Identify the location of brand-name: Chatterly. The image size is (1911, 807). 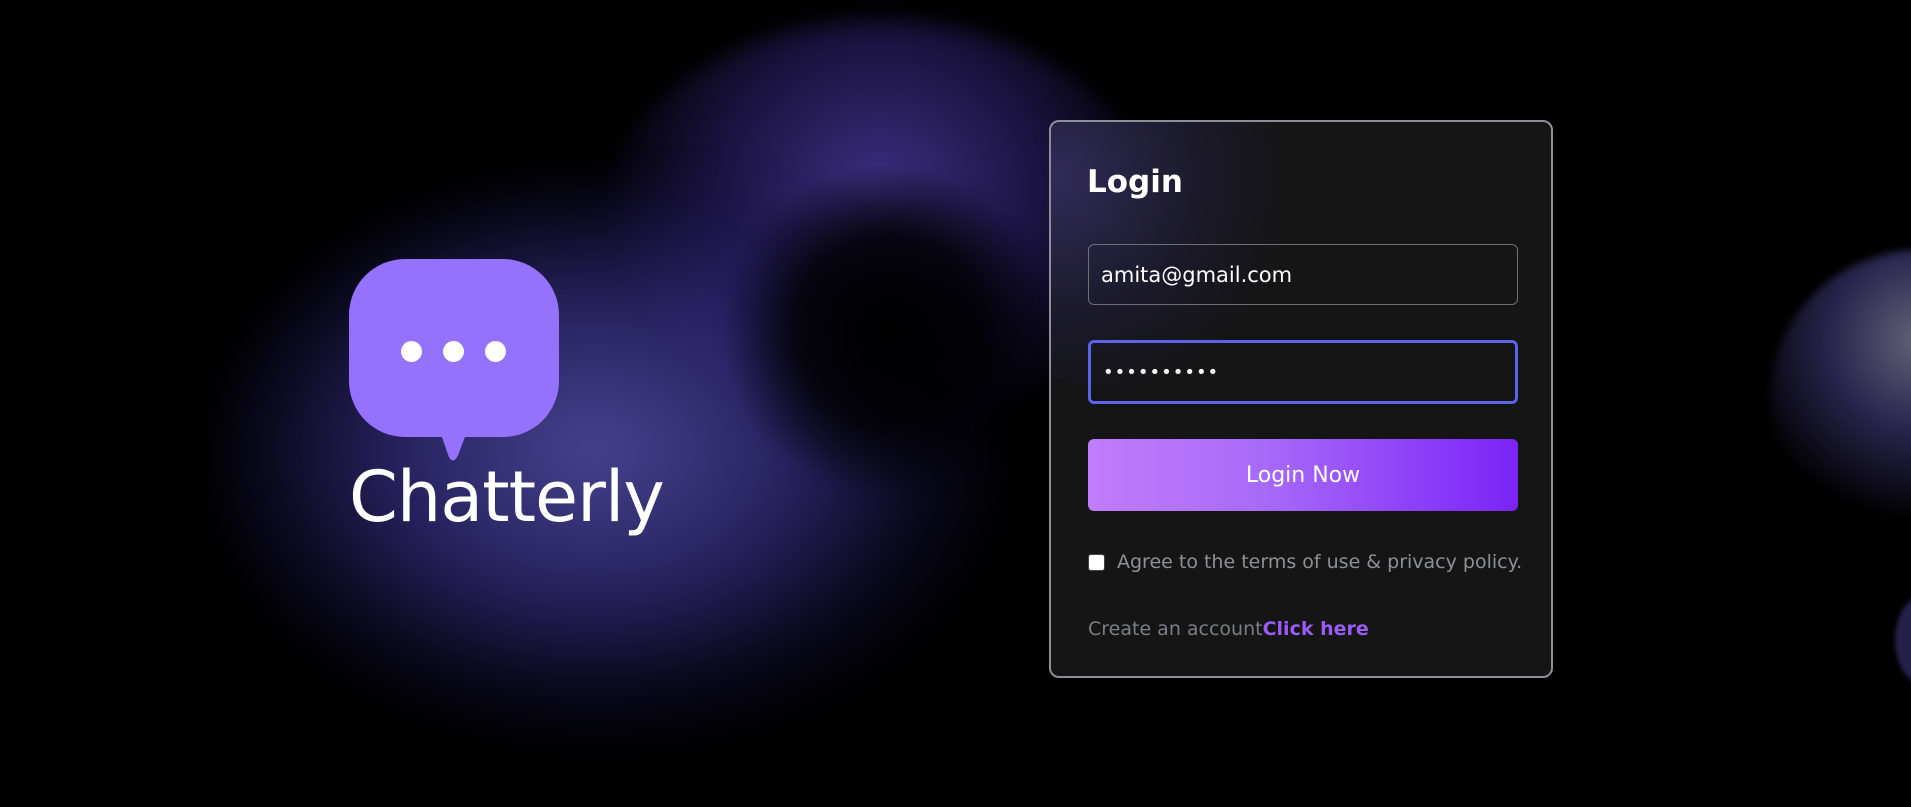
(507, 497).